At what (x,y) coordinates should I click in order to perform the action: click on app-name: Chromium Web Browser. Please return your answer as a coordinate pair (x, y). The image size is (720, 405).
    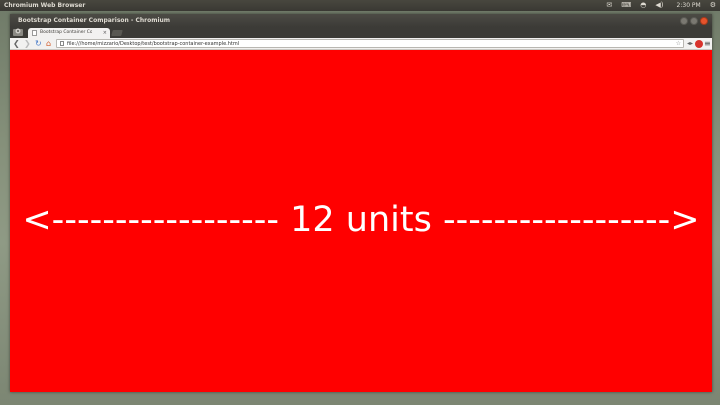
    Looking at the image, I should click on (45, 5).